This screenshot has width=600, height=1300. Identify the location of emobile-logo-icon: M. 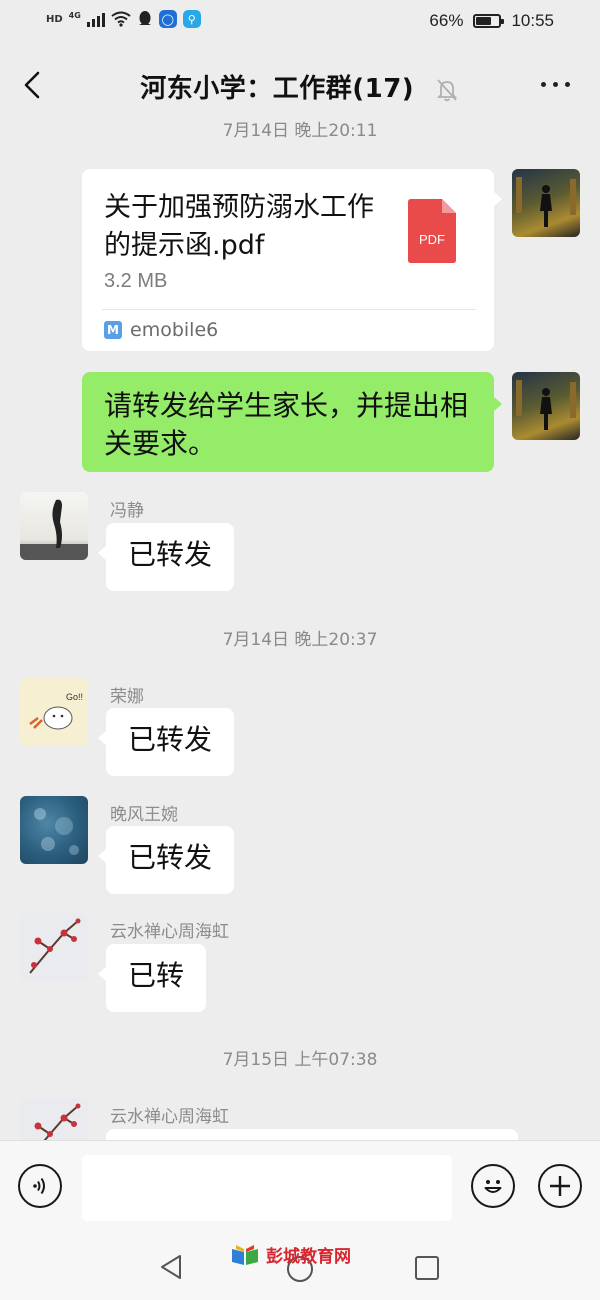
(113, 330).